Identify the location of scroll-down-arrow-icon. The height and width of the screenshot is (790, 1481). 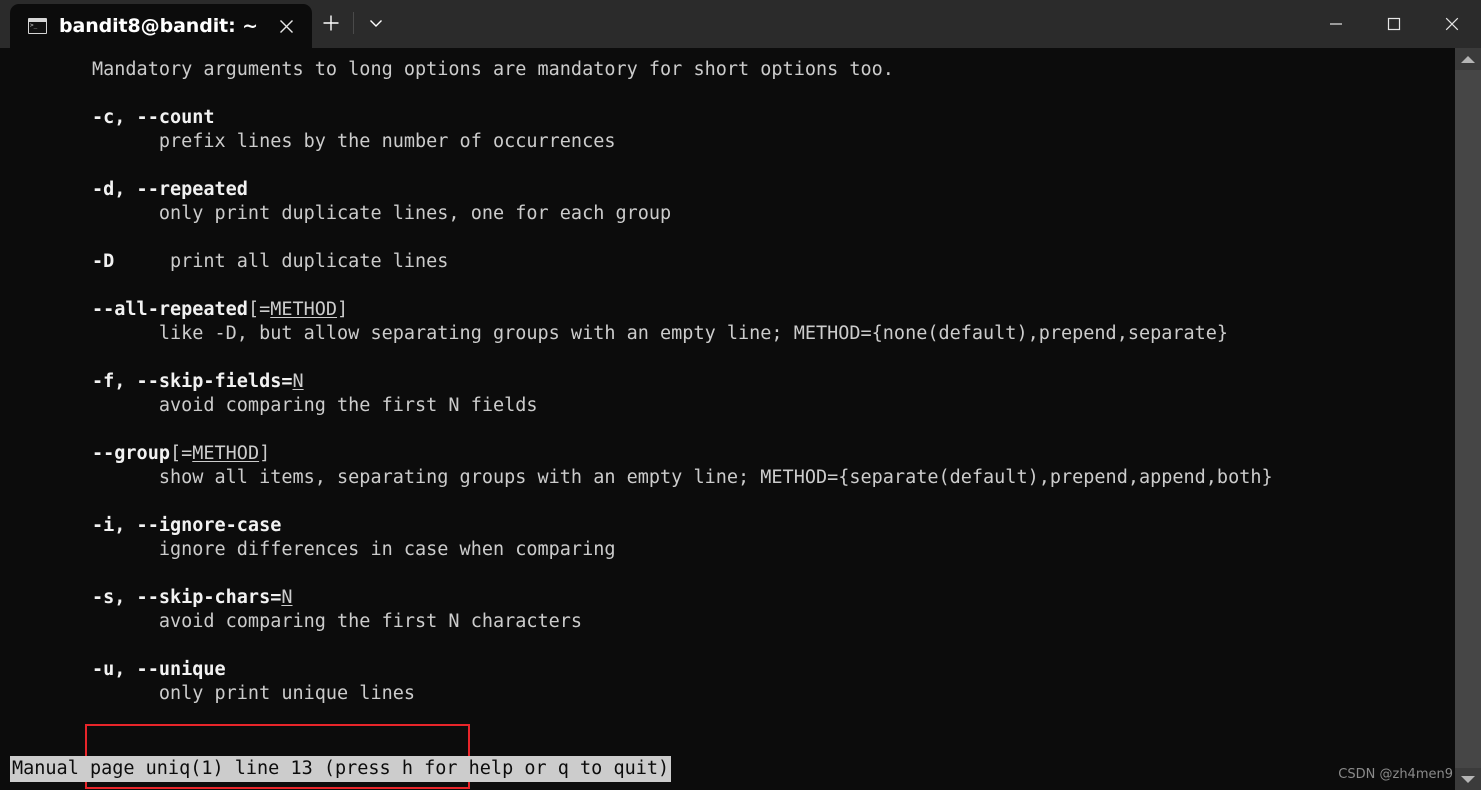
(1468, 779).